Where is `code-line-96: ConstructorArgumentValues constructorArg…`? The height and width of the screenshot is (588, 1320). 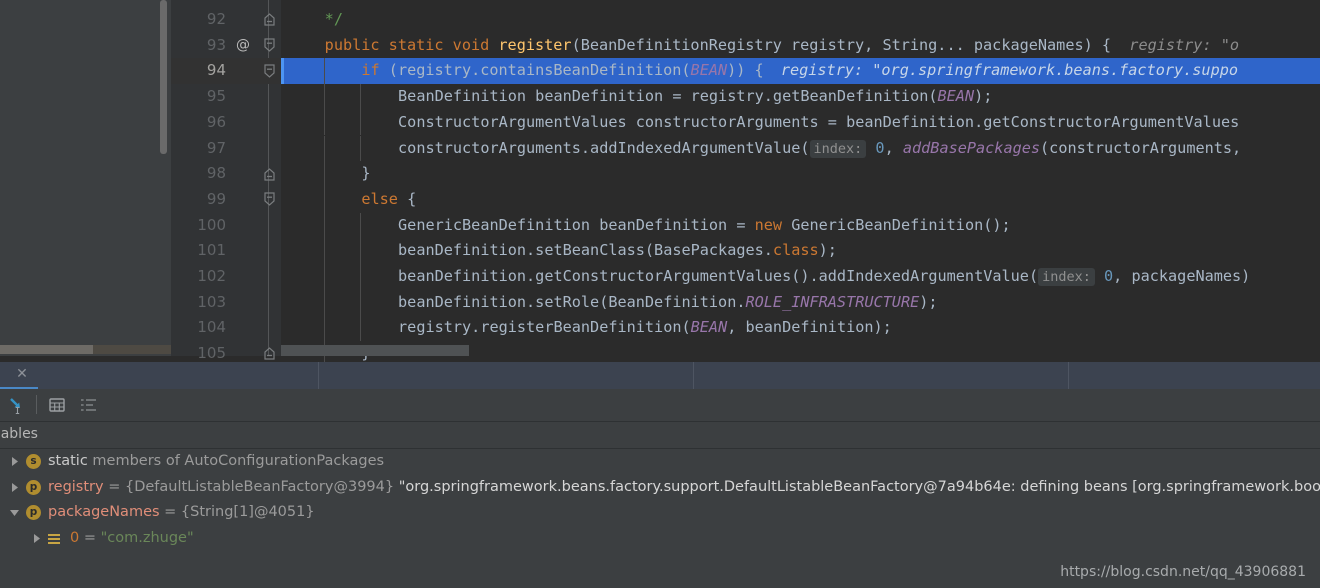 code-line-96: ConstructorArgumentValues constructorArg… is located at coordinates (818, 123).